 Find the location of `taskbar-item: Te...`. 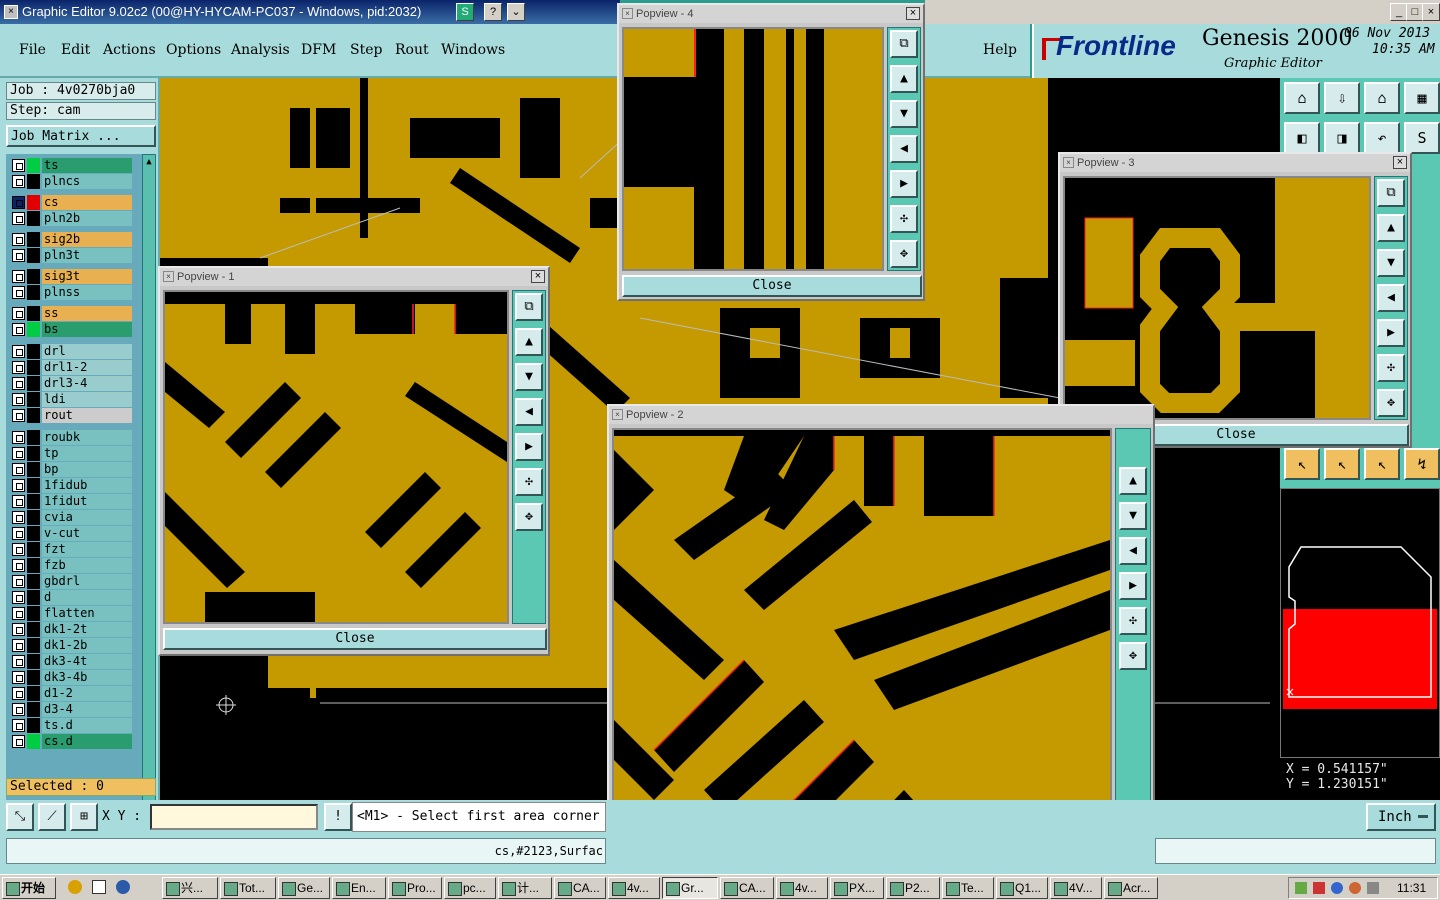

taskbar-item: Te... is located at coordinates (968, 888).